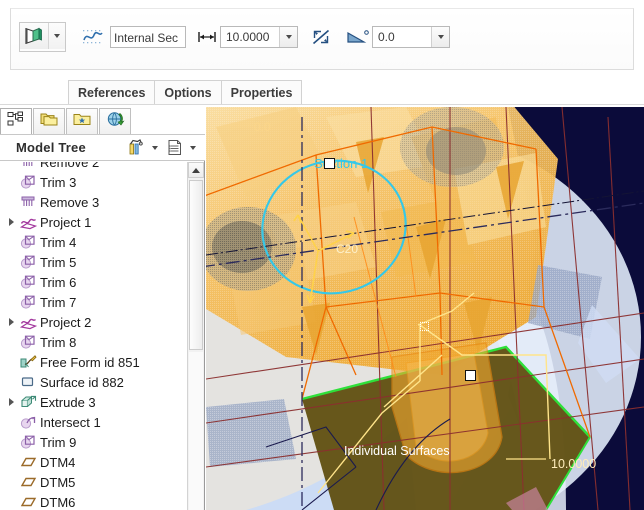 This screenshot has height=510, width=644. Describe the element at coordinates (93, 342) in the screenshot. I see `tree-item: Trim 8` at that location.